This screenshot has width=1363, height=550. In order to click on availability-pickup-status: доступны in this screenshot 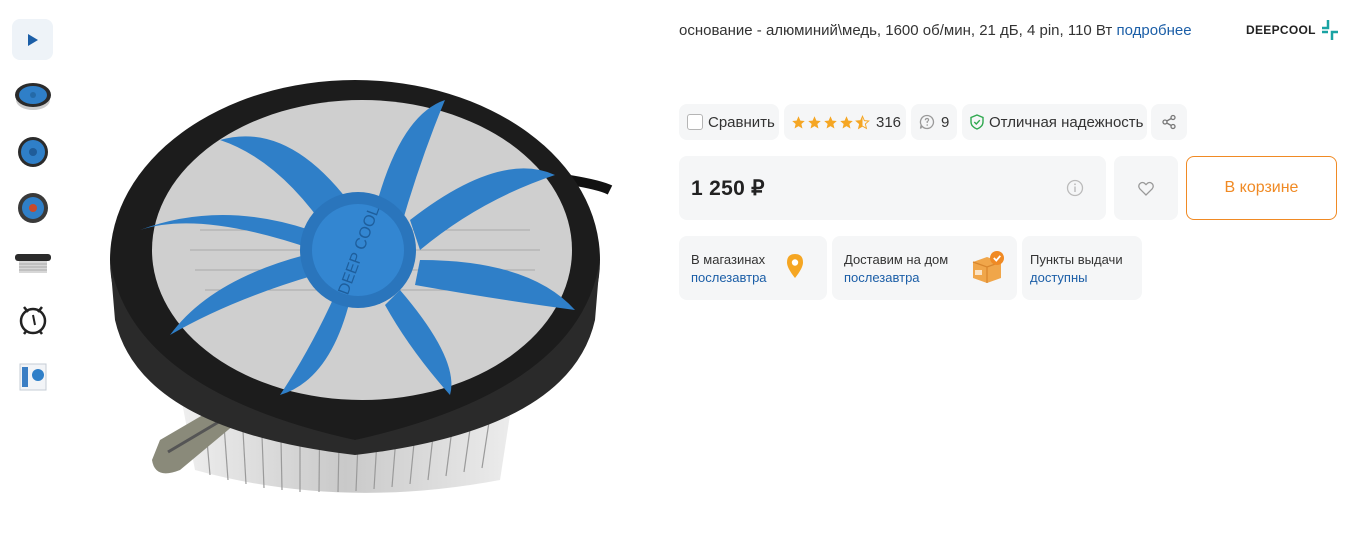, I will do `click(1059, 277)`.